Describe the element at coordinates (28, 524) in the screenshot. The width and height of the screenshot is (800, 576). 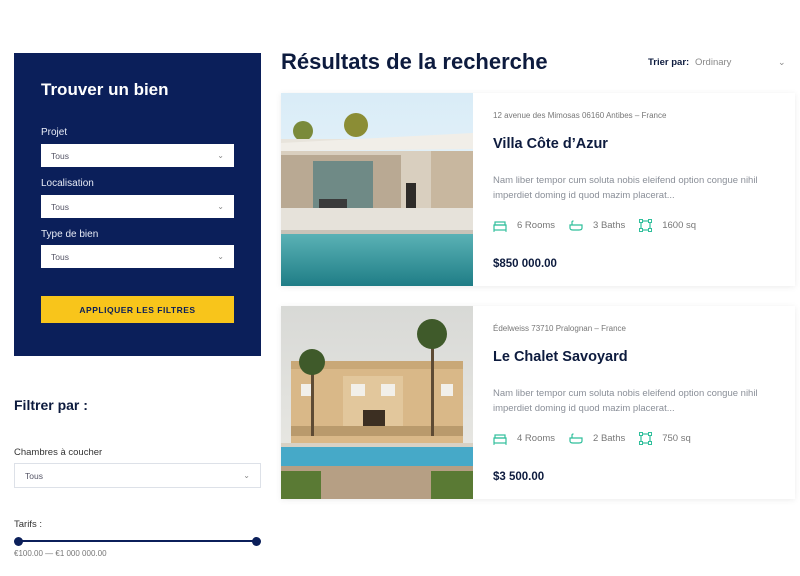
I see `price-label: Tarifs :` at that location.